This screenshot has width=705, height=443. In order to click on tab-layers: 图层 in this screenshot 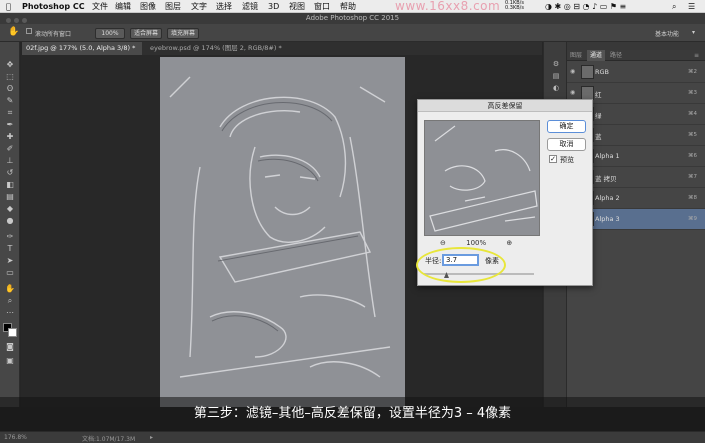, I will do `click(576, 55)`.